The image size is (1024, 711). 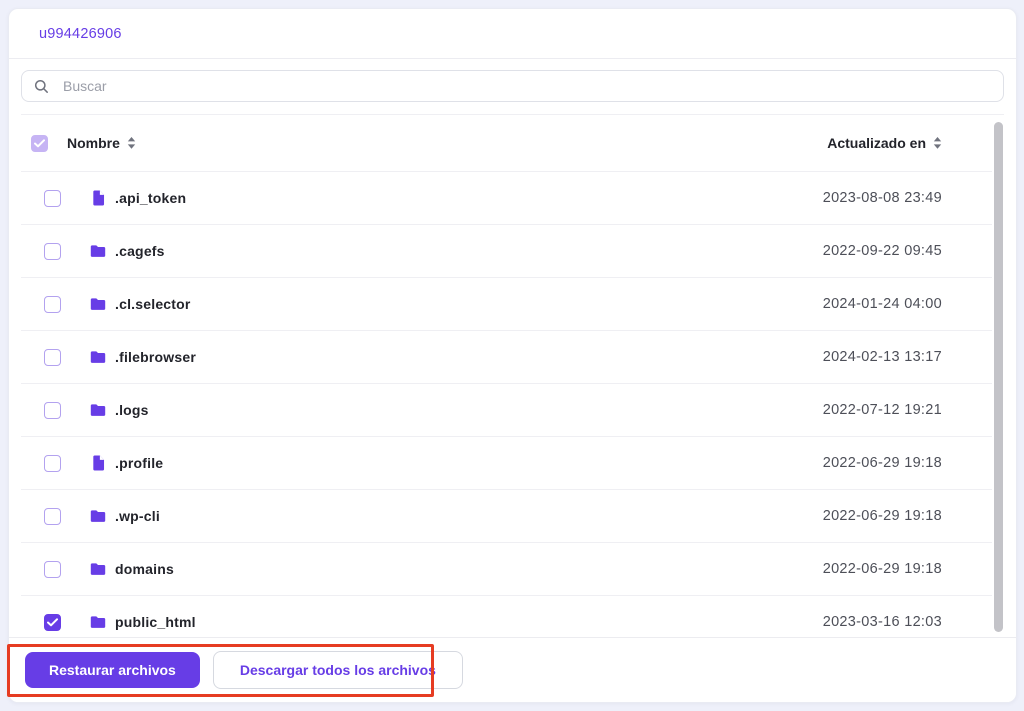 What do you see at coordinates (153, 304) in the screenshot?
I see `file-name-label: .cl.selector` at bounding box center [153, 304].